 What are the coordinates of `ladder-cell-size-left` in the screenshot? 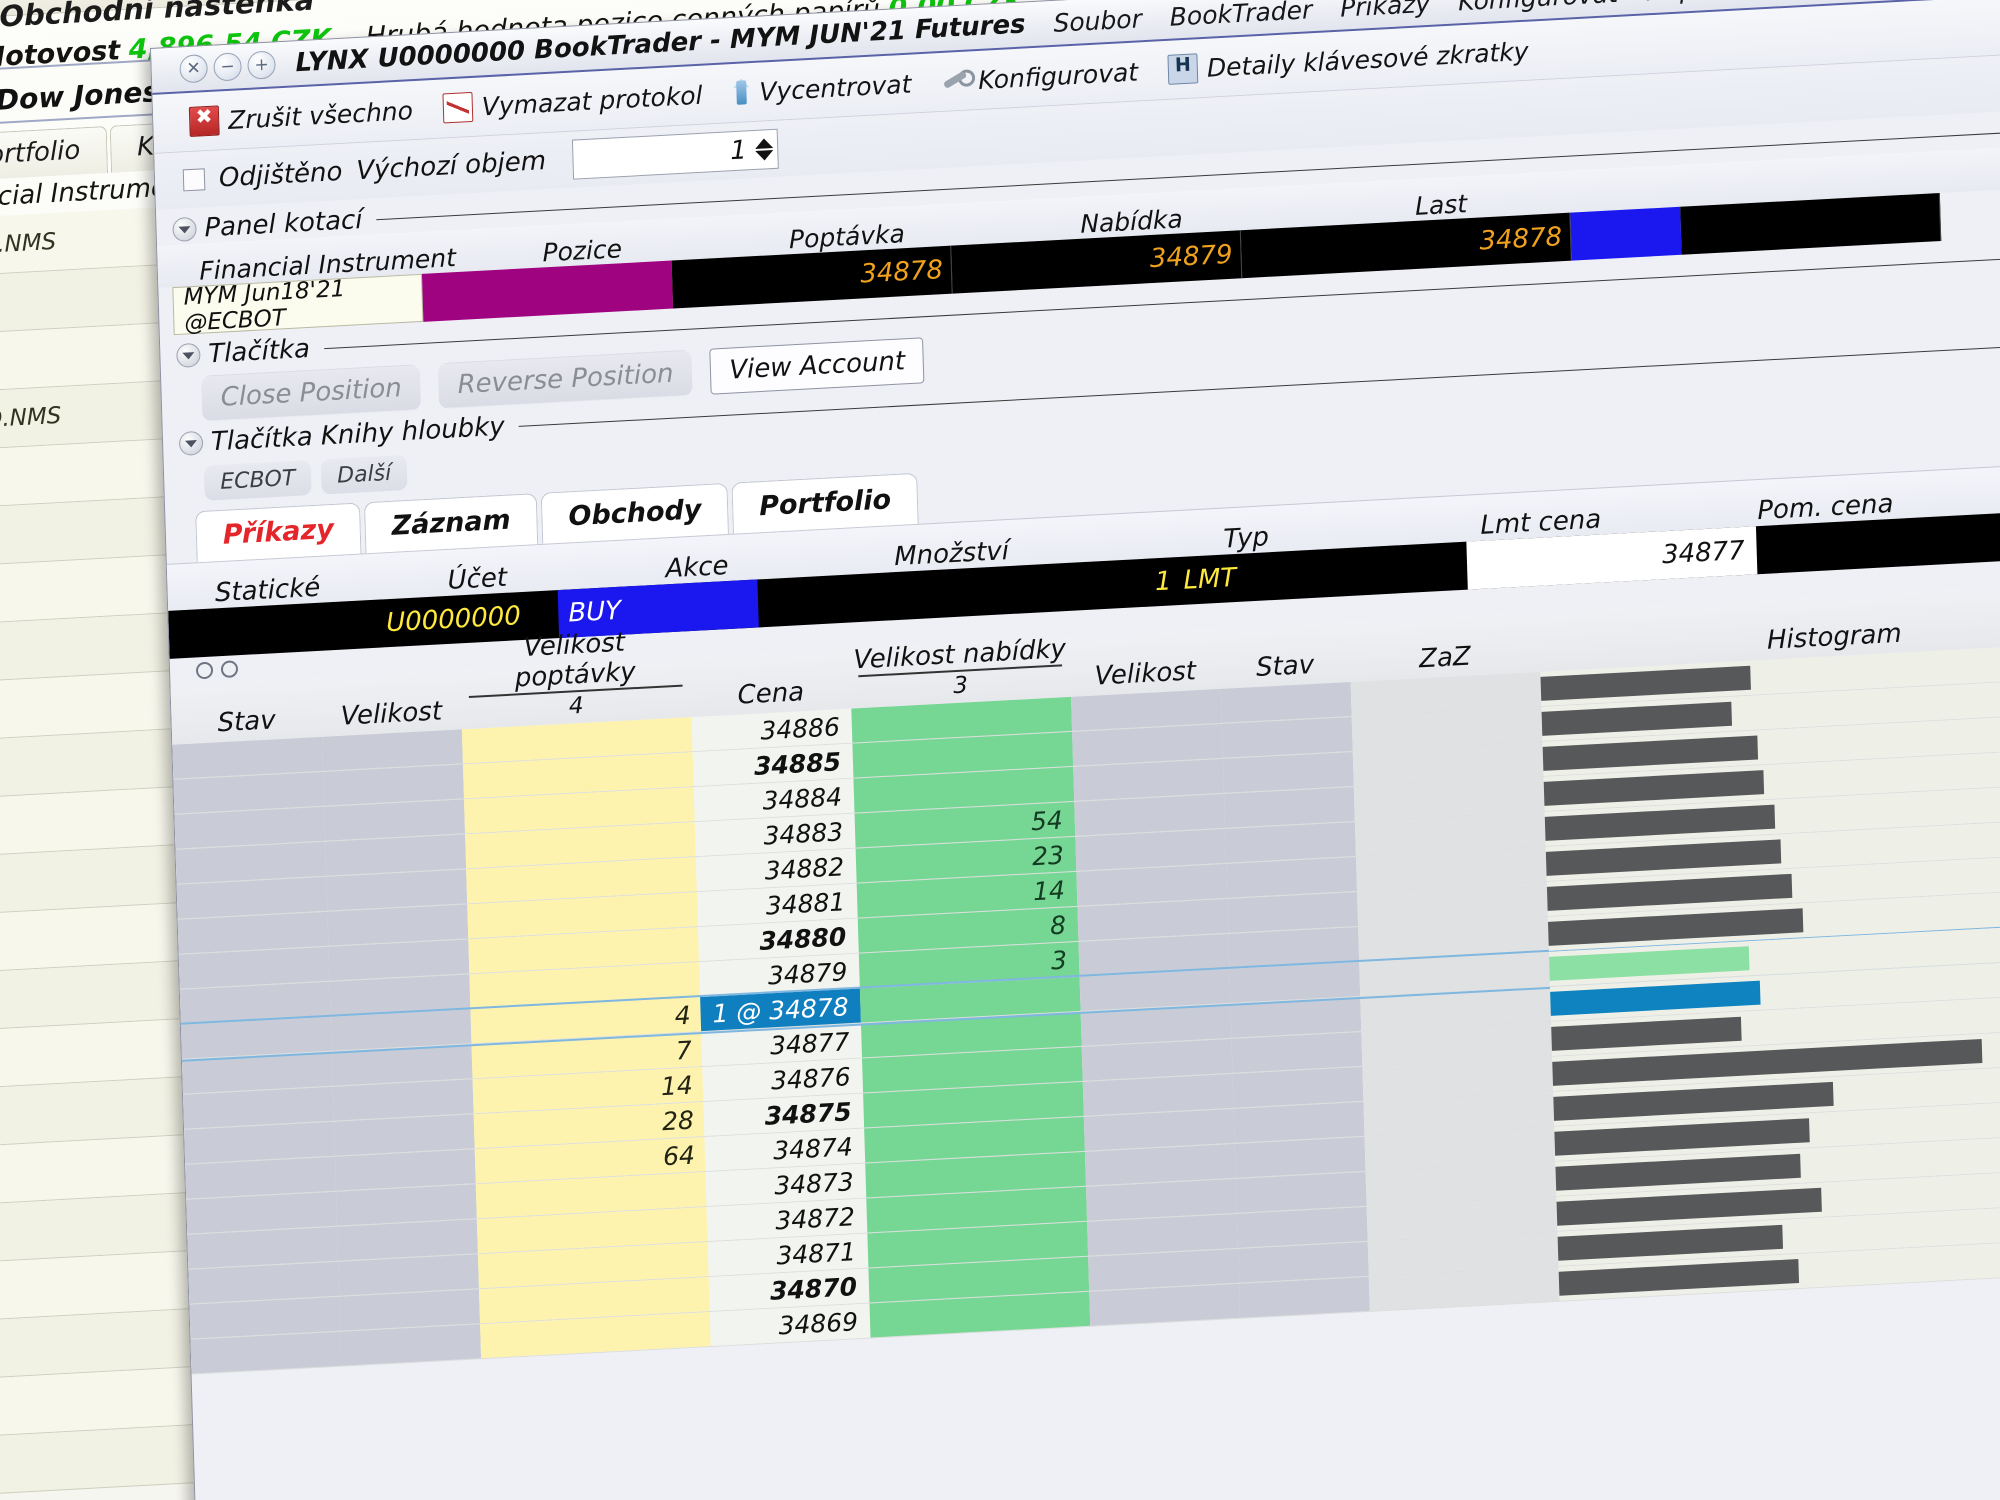 It's located at (411, 1345).